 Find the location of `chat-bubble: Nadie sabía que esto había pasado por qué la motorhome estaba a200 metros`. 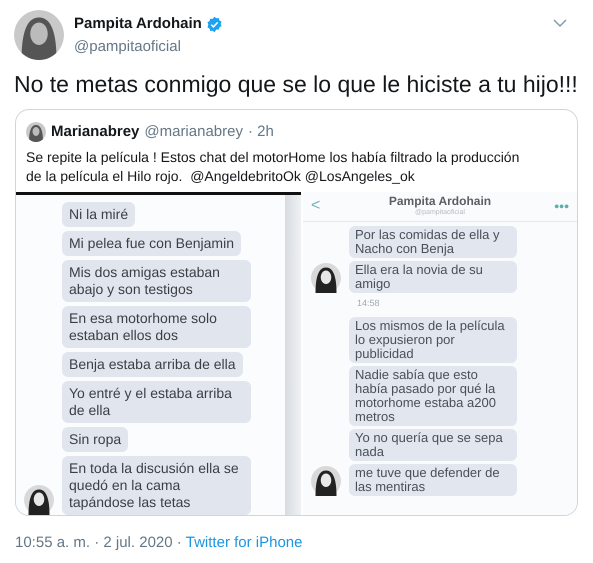

chat-bubble: Nadie sabía que esto había pasado por qué la motorhome estaba a200 metros is located at coordinates (433, 396).